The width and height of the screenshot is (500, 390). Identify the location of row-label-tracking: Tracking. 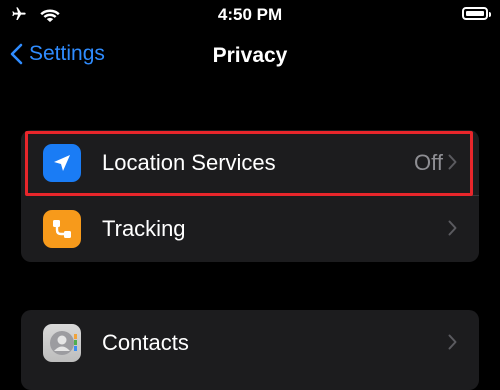
(144, 228).